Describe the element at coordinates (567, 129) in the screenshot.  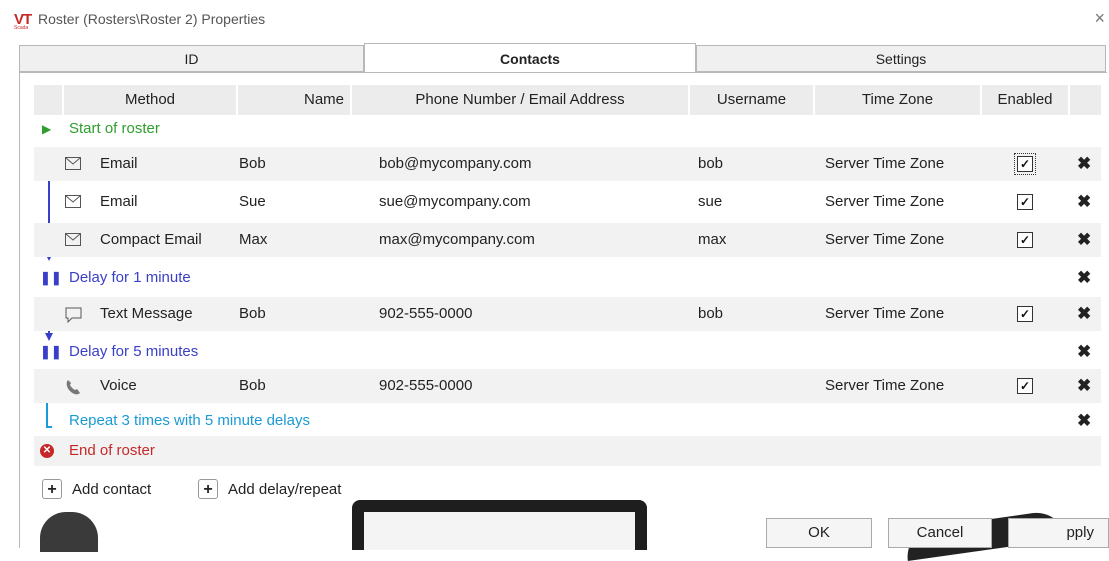
I see `start-of-roster-row: ▶ Start of roster` at that location.